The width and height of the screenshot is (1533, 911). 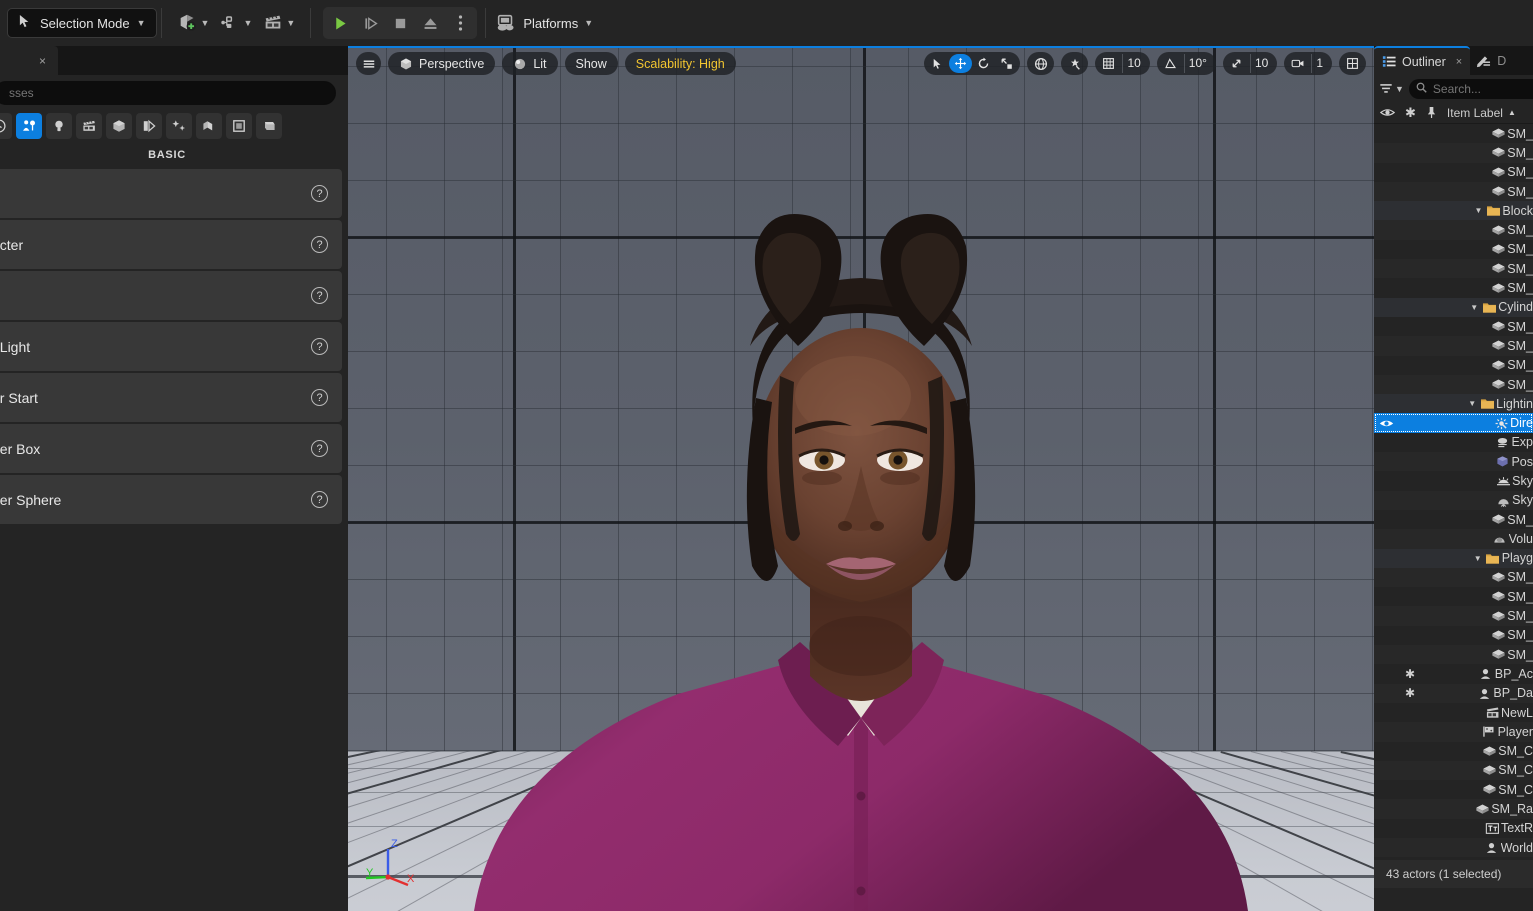 I want to click on outliner-item-row: Pos, so click(x=1453, y=462).